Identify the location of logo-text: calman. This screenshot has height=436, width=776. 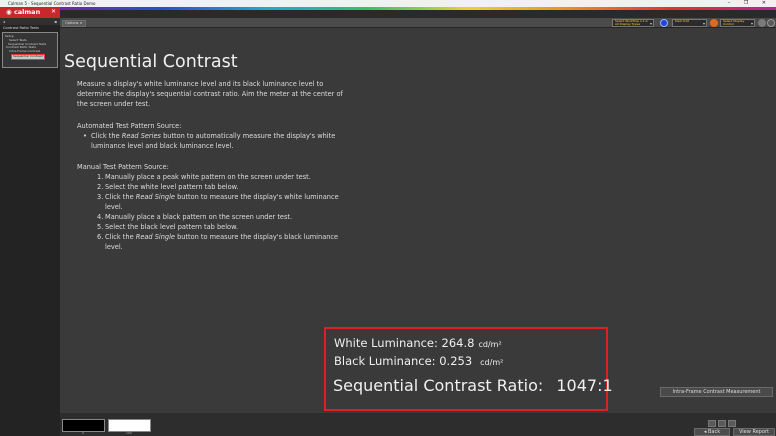
(27, 12).